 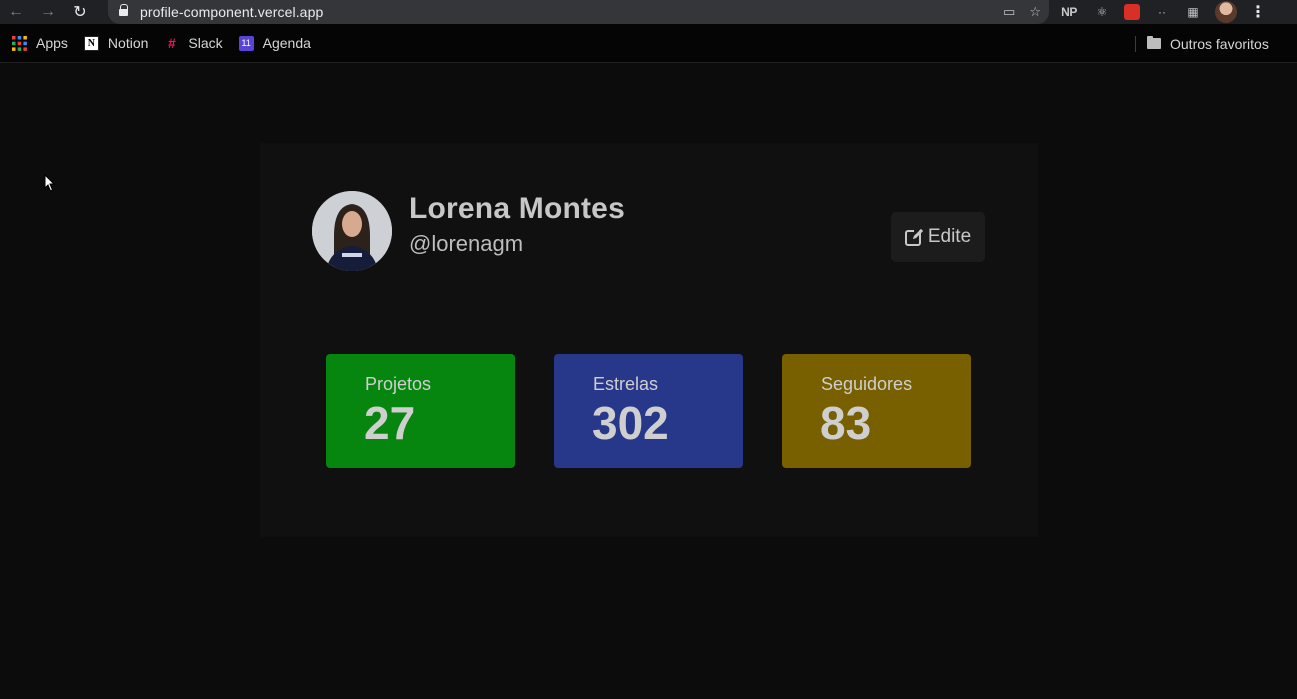 I want to click on bookmark-apps: Apps, so click(x=40, y=43).